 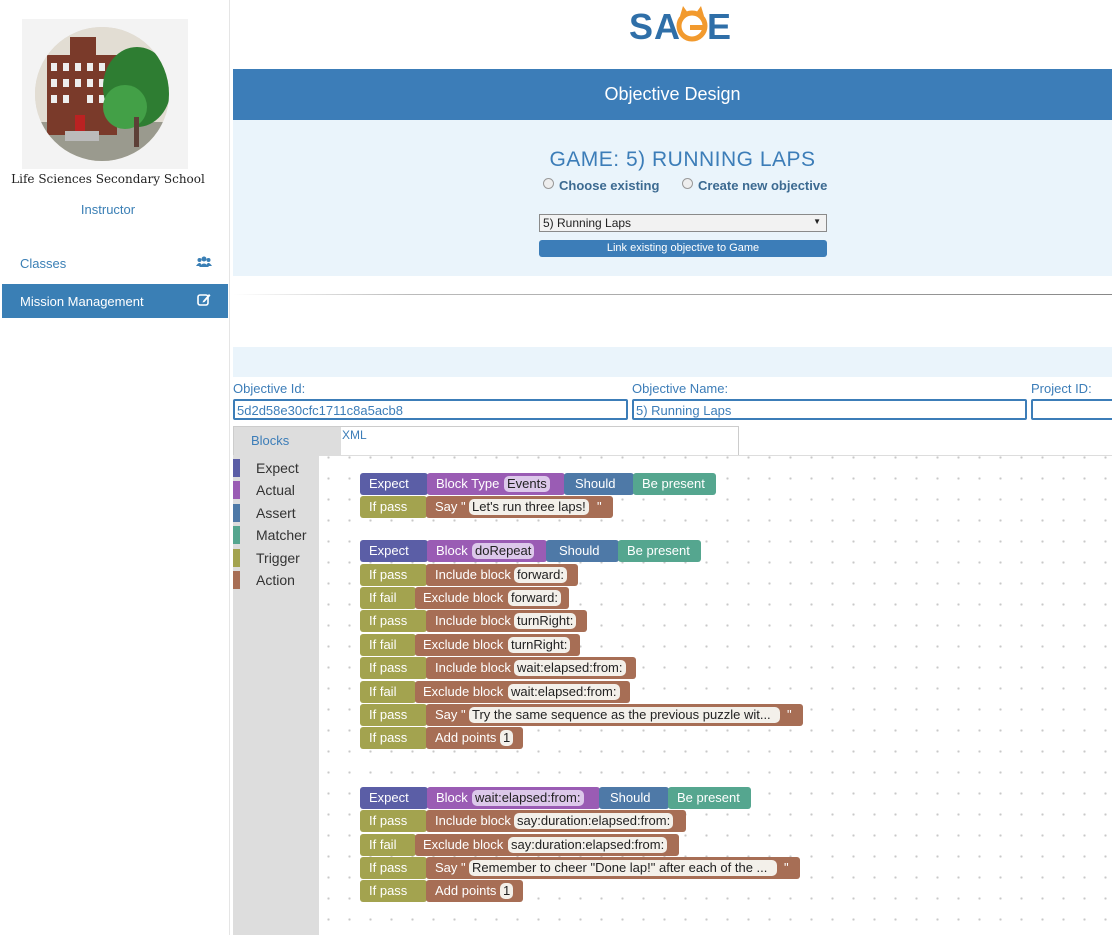 I want to click on game-title: GAME: 5) RUNNING LAPS, so click(x=682, y=159).